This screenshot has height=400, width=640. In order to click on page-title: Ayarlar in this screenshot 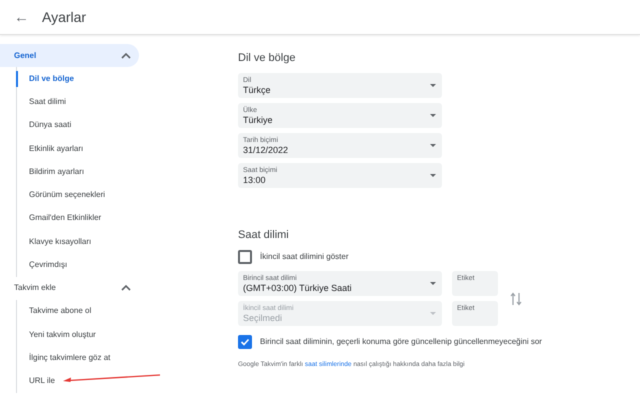, I will do `click(64, 17)`.